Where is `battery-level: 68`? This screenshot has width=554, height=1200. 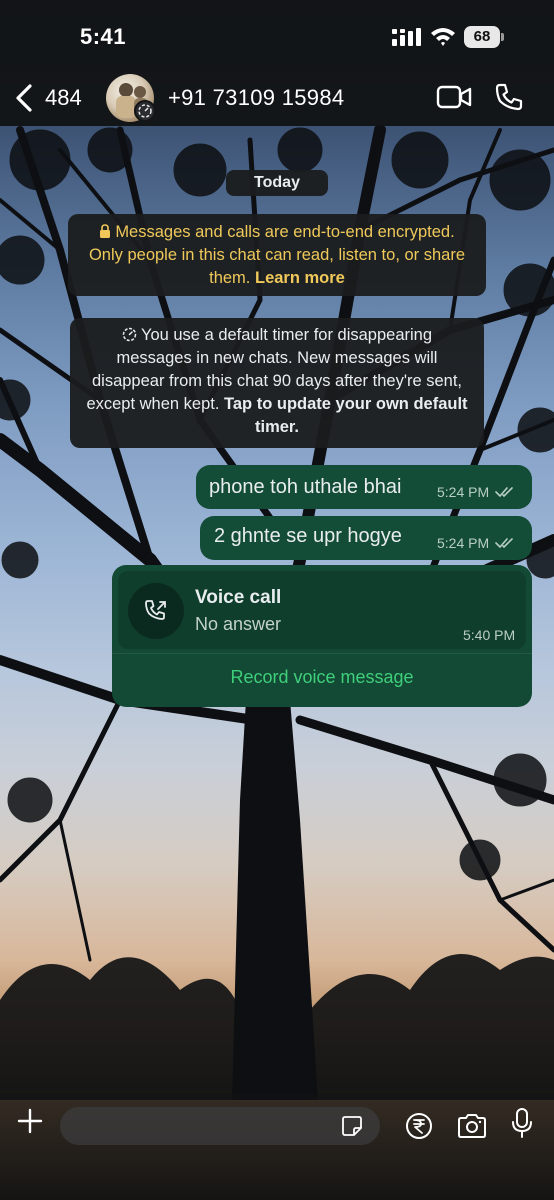
battery-level: 68 is located at coordinates (482, 37).